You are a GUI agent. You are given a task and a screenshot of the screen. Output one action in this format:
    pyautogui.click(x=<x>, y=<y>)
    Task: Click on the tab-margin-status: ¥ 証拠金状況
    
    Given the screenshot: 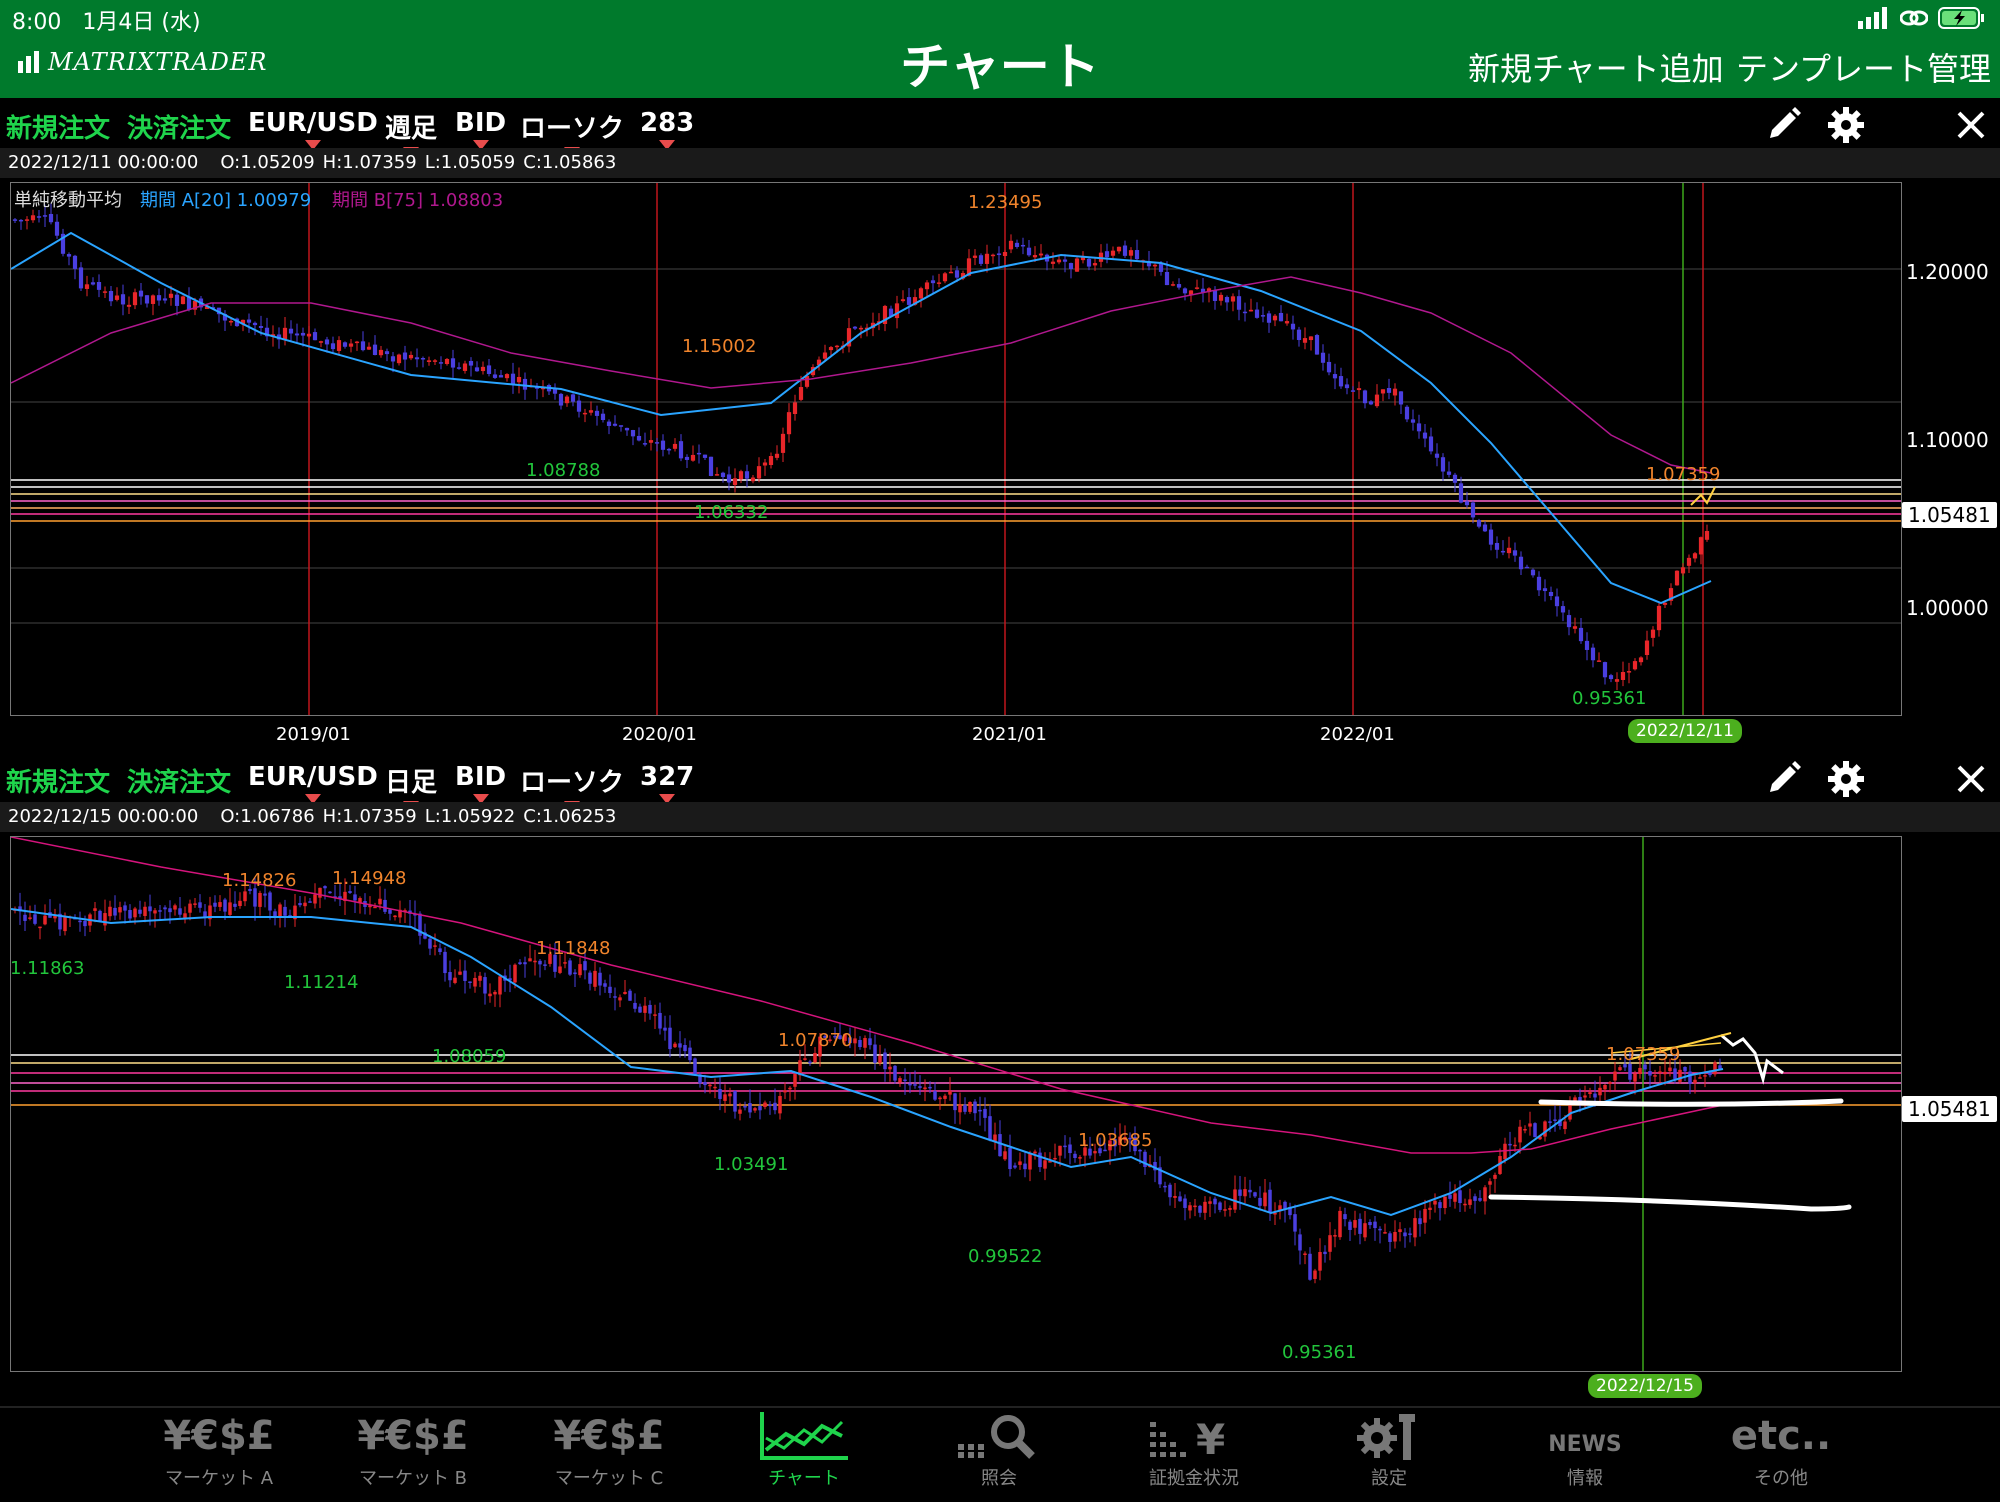 What is the action you would take?
    pyautogui.click(x=1194, y=1455)
    